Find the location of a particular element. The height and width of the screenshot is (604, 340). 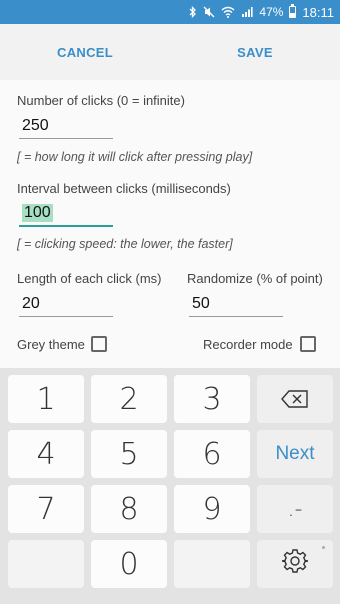

key-5: 5 is located at coordinates (129, 454).